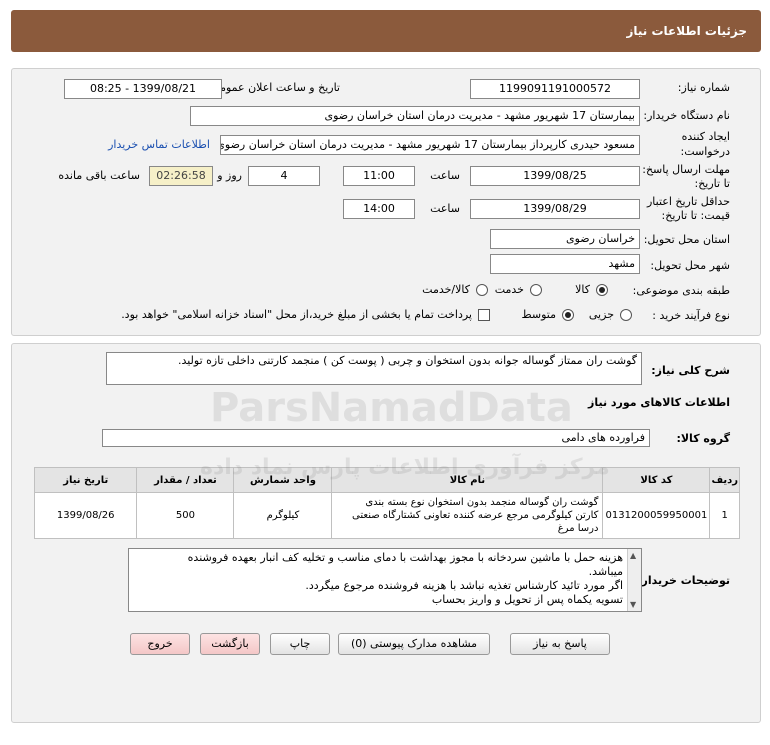 Image resolution: width=770 pixels, height=745 pixels. What do you see at coordinates (695, 215) in the screenshot?
I see `validity-label-2: قیمت: تا تاریخ:` at bounding box center [695, 215].